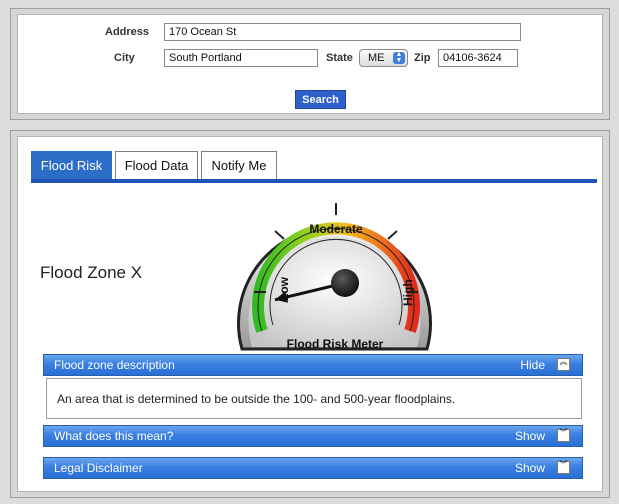 This screenshot has height=504, width=619. Describe the element at coordinates (345, 283) in the screenshot. I see `meter-hub` at that location.